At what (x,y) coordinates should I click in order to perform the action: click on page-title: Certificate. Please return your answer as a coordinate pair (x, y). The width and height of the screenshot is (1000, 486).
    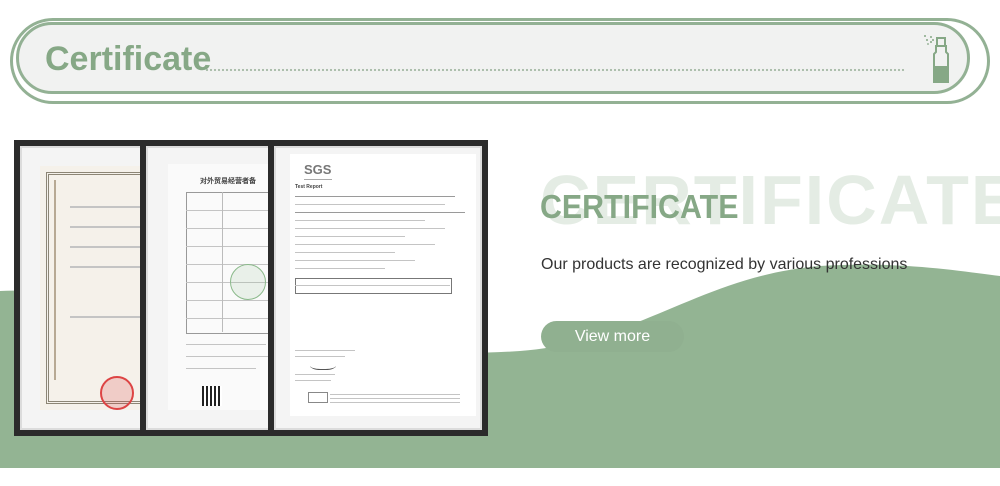
    Looking at the image, I should click on (128, 59).